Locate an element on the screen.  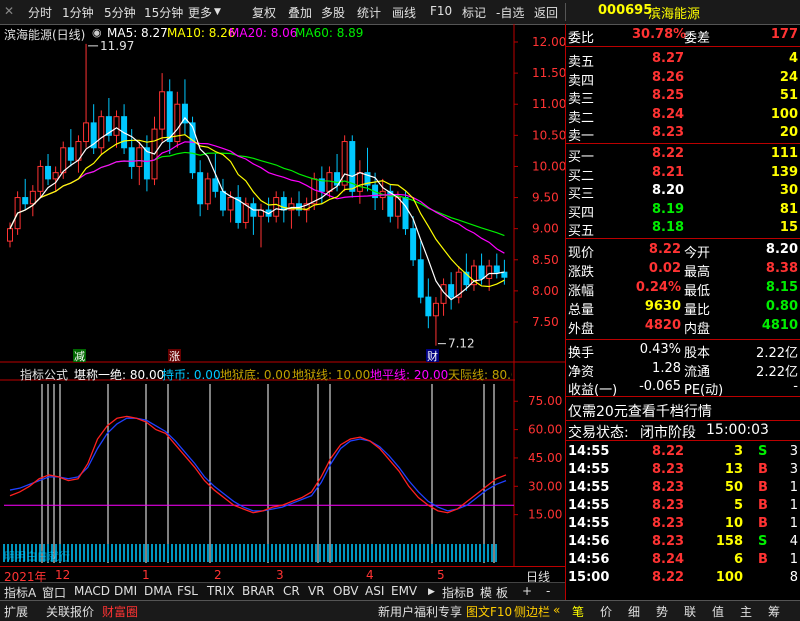
weicha-value: 177 is located at coordinates (784, 34).